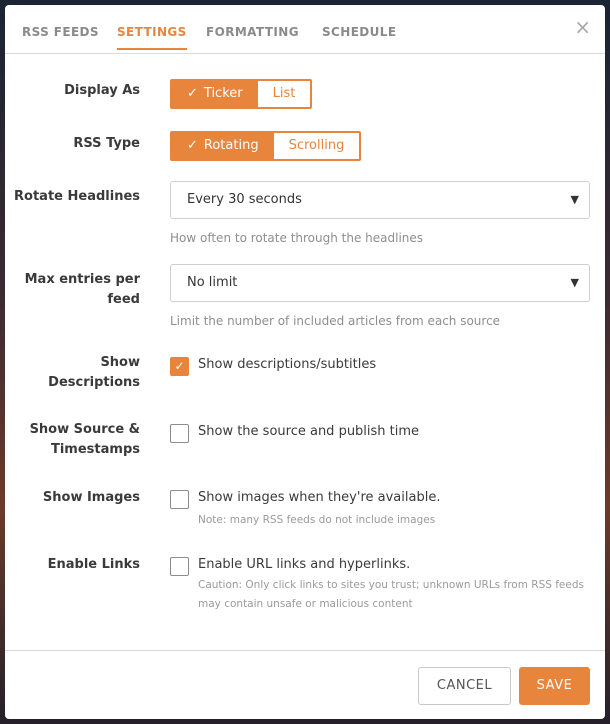 This screenshot has width=610, height=724. What do you see at coordinates (316, 146) in the screenshot?
I see `rss-type-scrolling-button: Scrolling` at bounding box center [316, 146].